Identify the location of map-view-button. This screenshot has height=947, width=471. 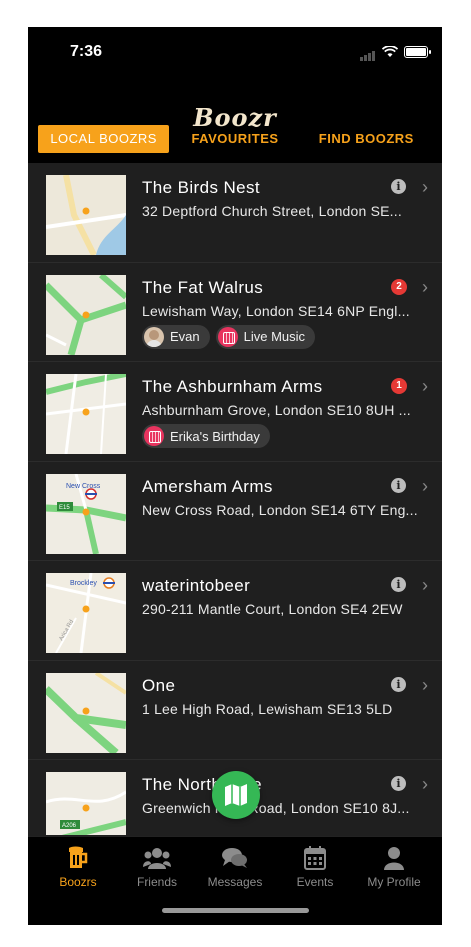
(236, 795).